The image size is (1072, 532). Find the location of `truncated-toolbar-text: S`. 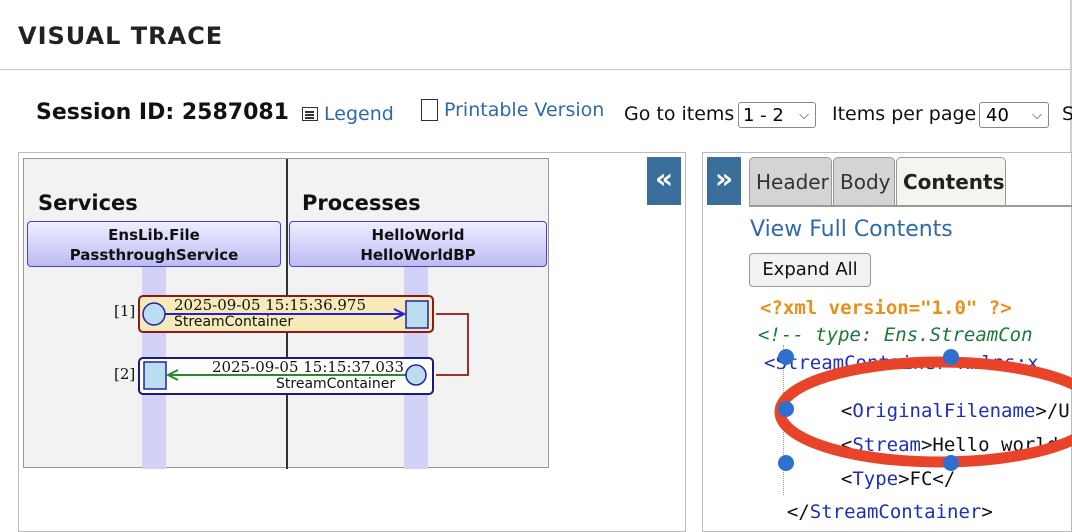

truncated-toolbar-text: S is located at coordinates (1067, 114).